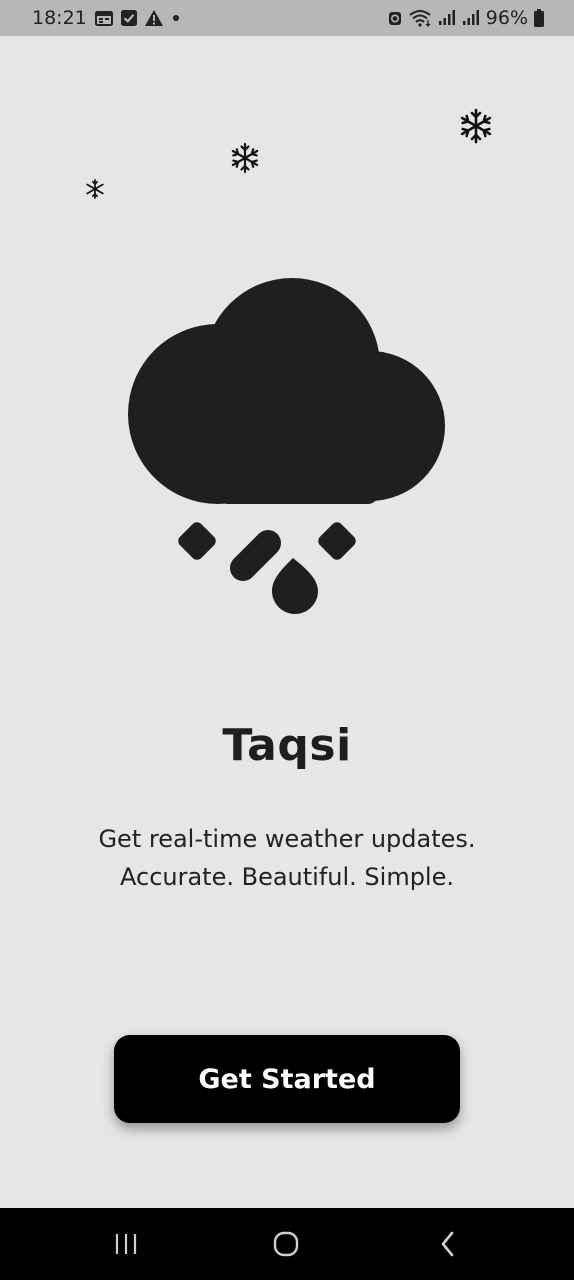 Image resolution: width=574 pixels, height=1280 pixels. What do you see at coordinates (126, 1244) in the screenshot?
I see `recent-apps-icon` at bounding box center [126, 1244].